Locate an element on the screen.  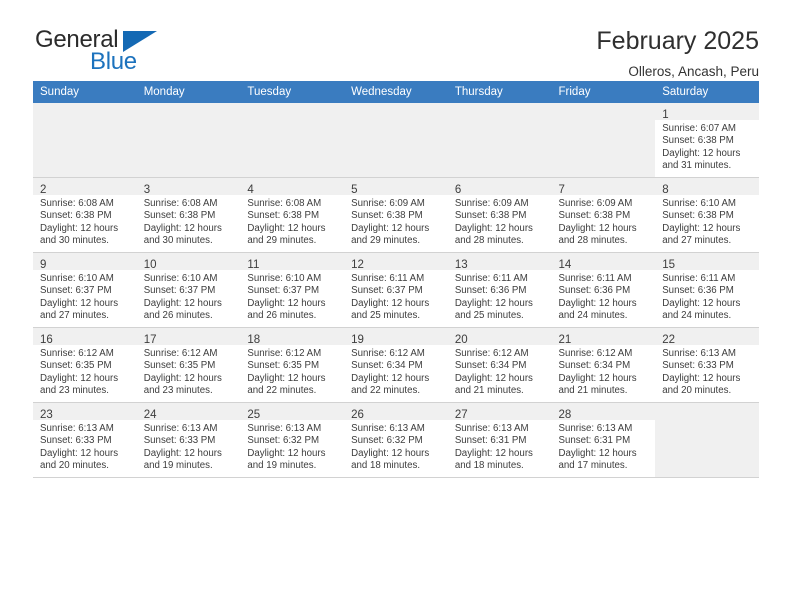
day-number: 24 is located at coordinates (150, 415).